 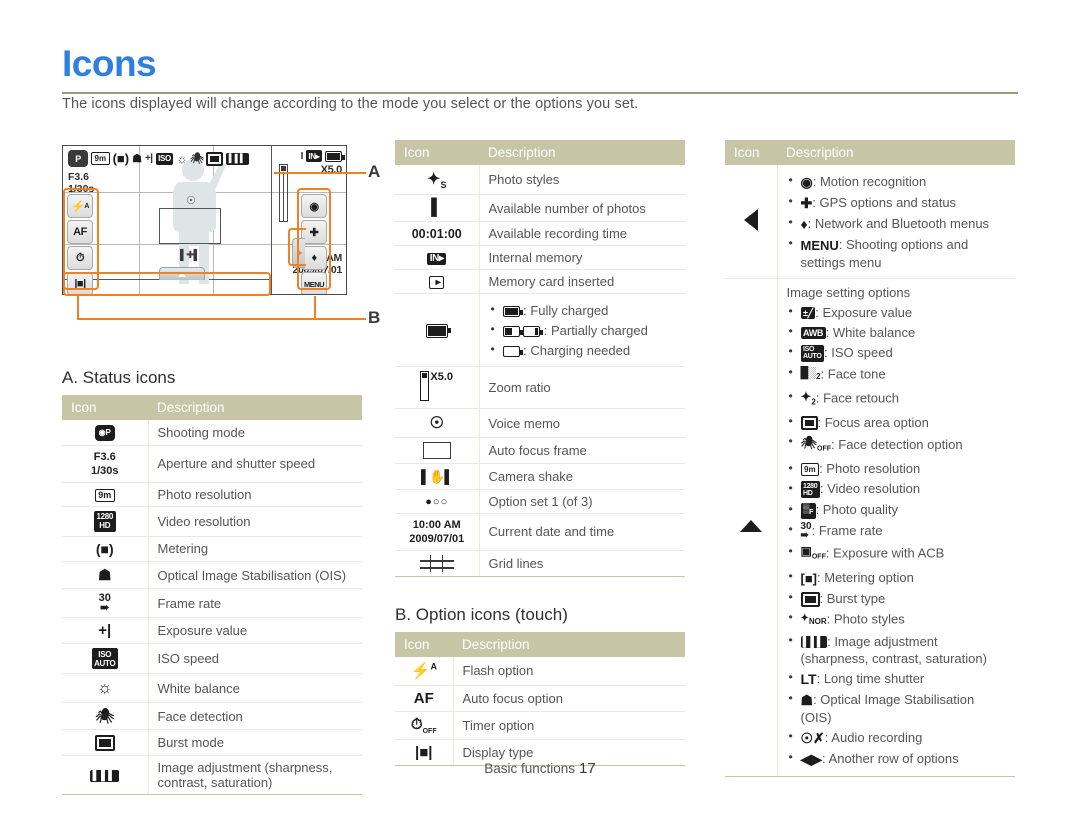 I want to click on burst-type-icon, so click(x=810, y=599).